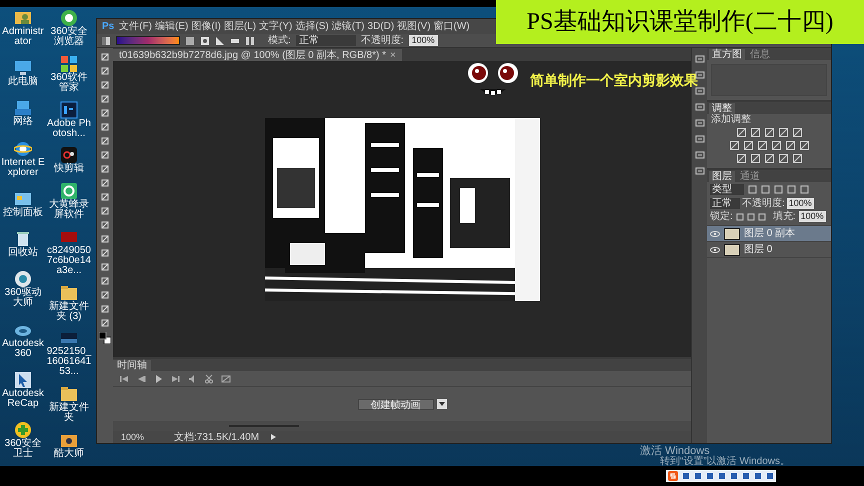  Describe the element at coordinates (414, 26) in the screenshot. I see `menu-item: 视图(V)` at that location.